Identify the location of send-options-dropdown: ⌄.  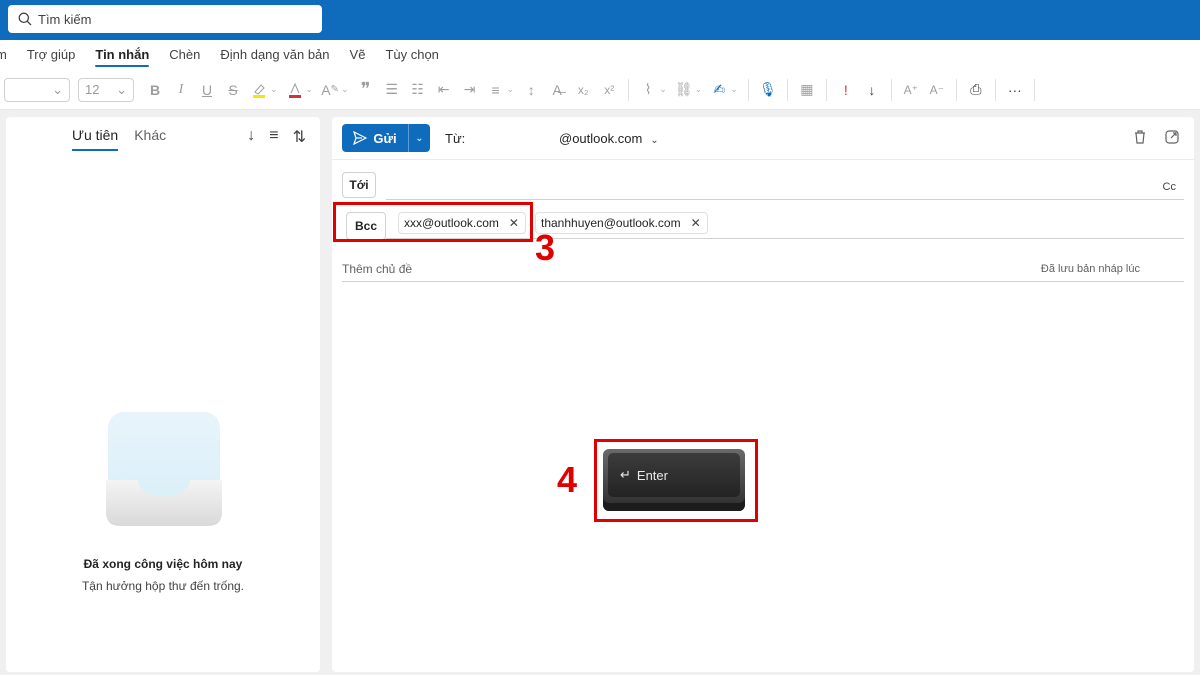
(419, 138).